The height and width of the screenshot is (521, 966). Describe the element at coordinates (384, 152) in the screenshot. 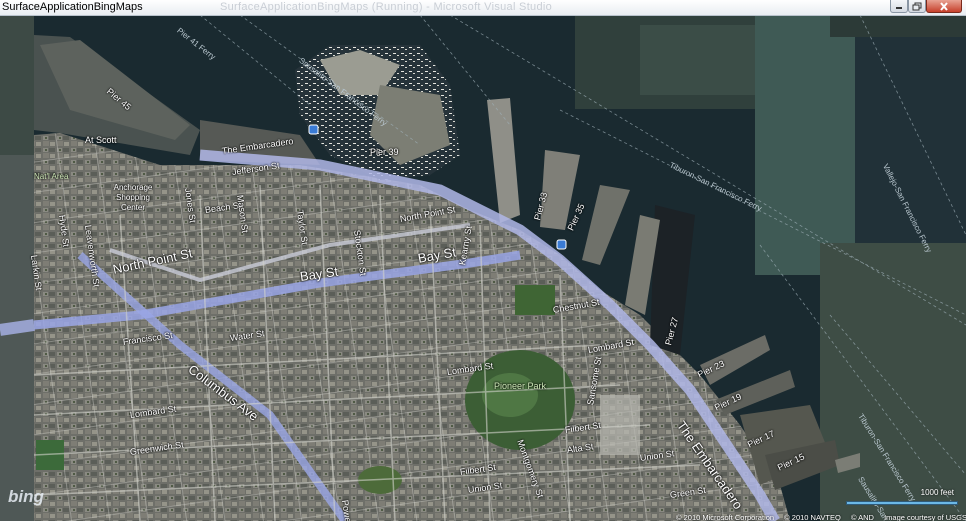

I see `label-pier-39: Pier 39` at that location.